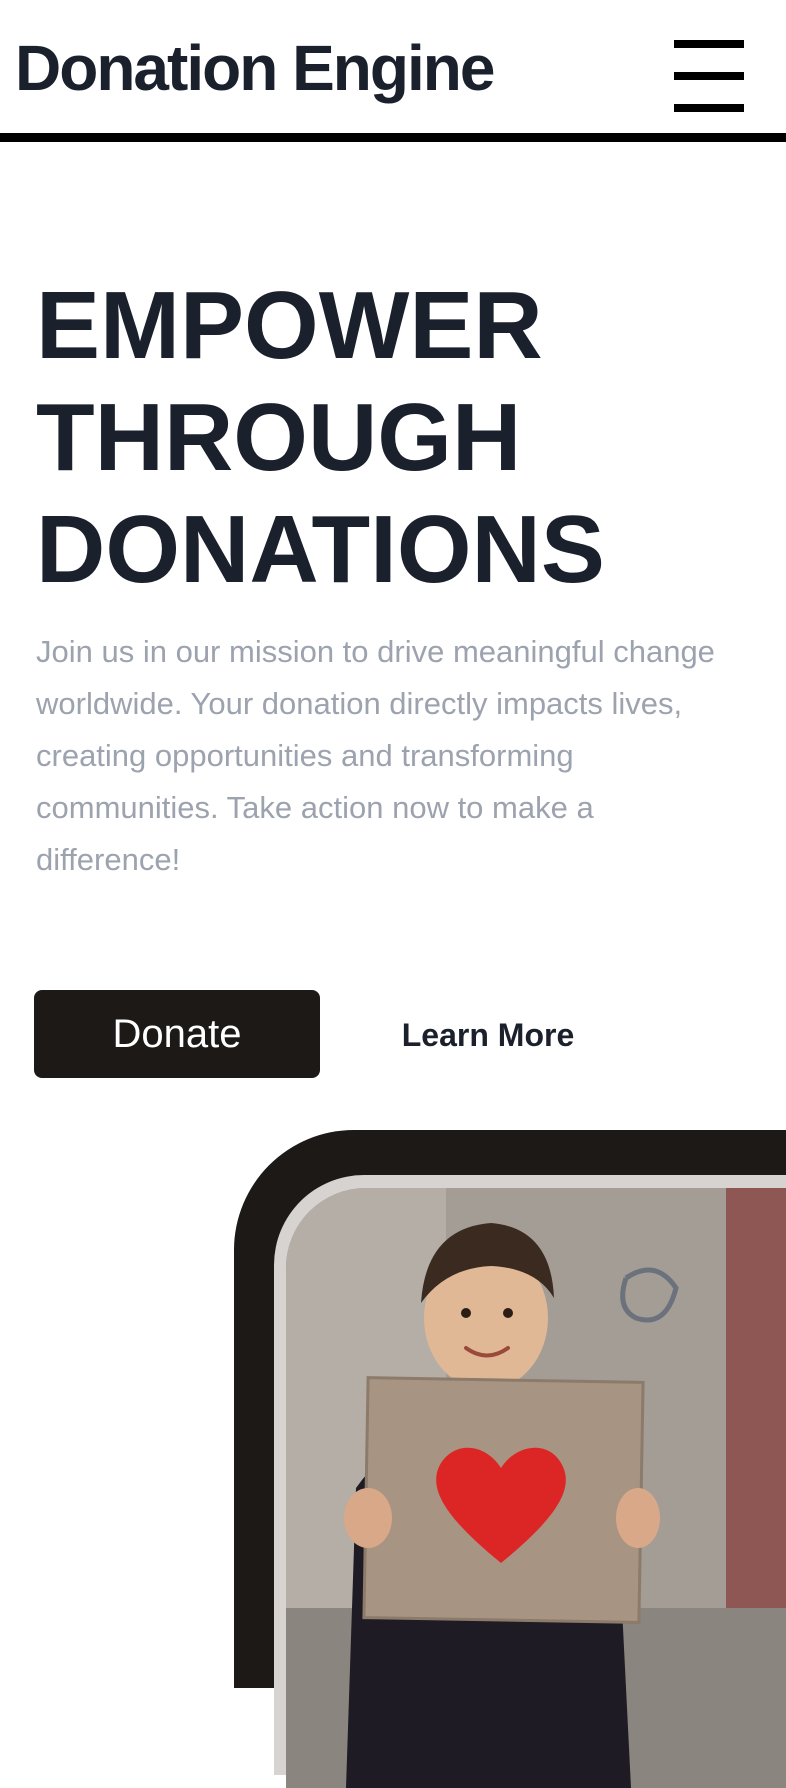 This screenshot has height=1788, width=786. What do you see at coordinates (177, 1034) in the screenshot?
I see `donate-button: Donate` at bounding box center [177, 1034].